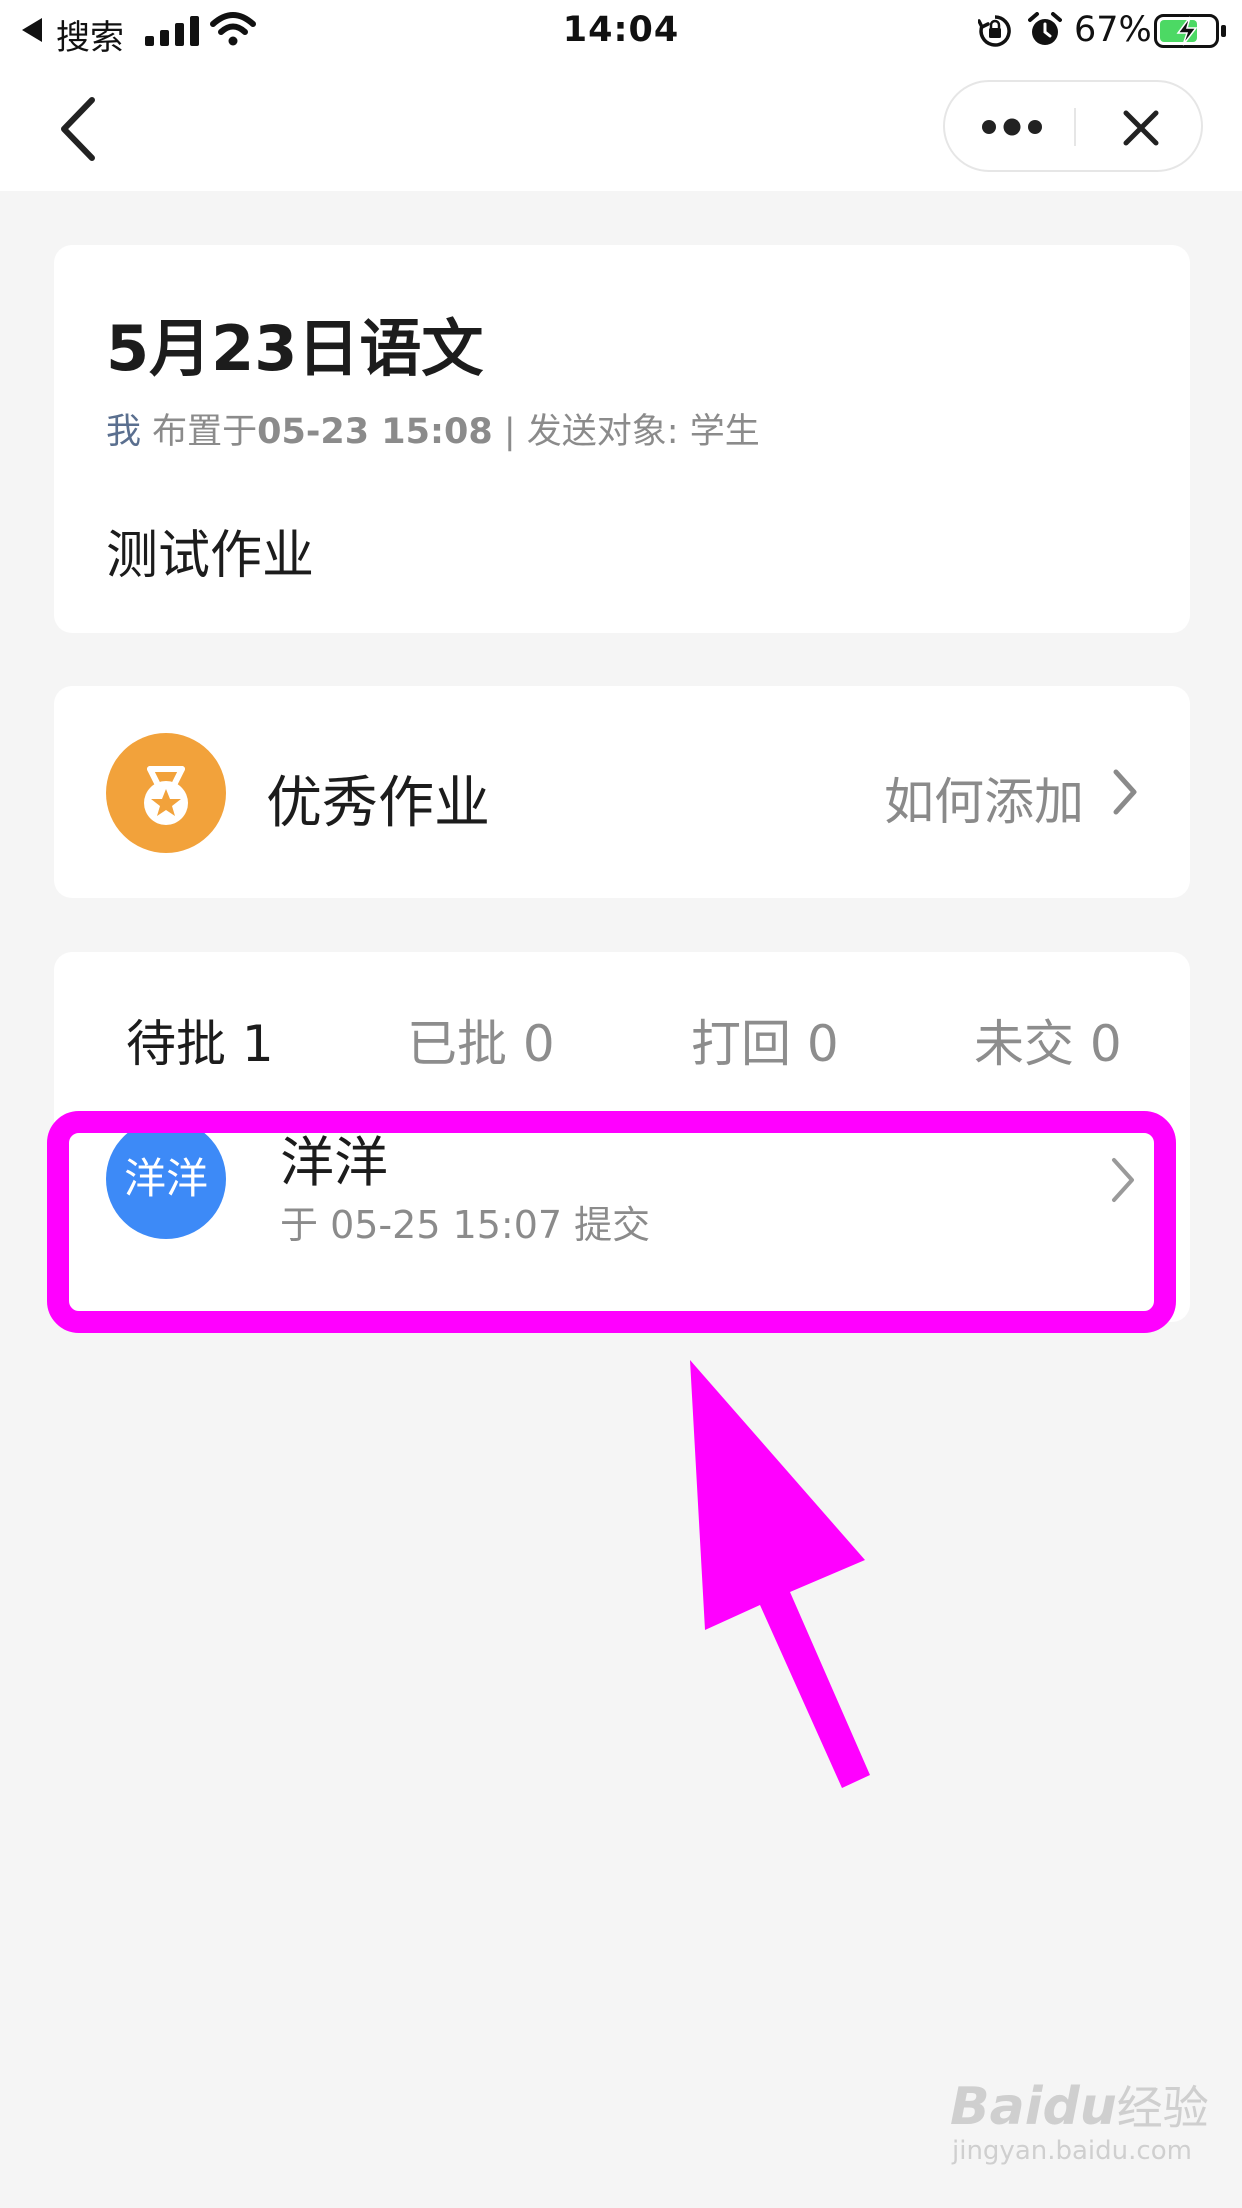 The image size is (1242, 2208). Describe the element at coordinates (994, 31) in the screenshot. I see `orientation-lock-icon` at that location.